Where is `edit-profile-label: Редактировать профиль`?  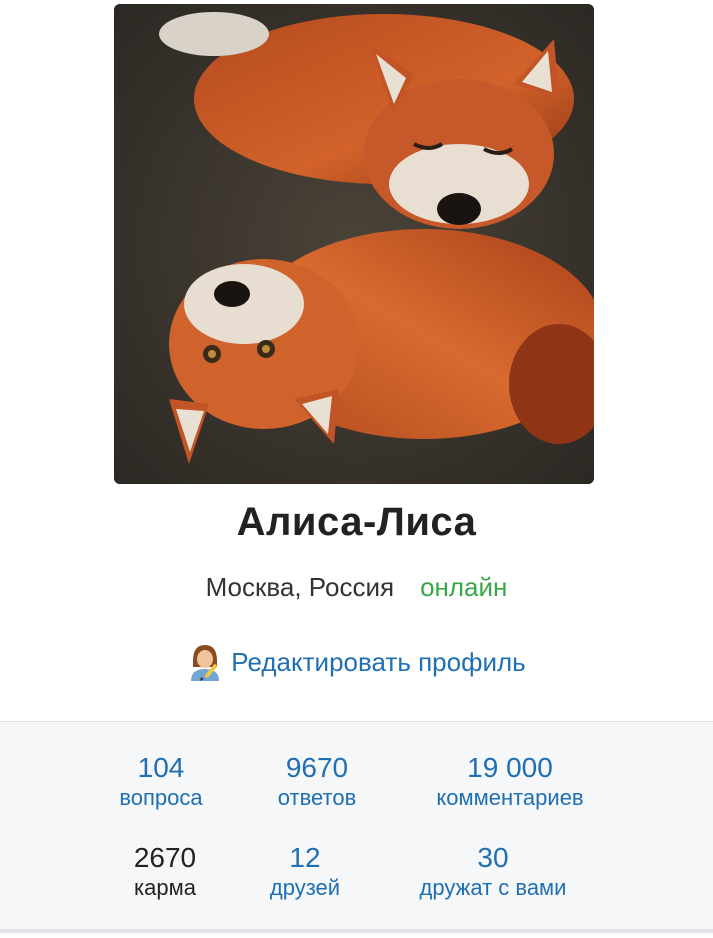 edit-profile-label: Редактировать профиль is located at coordinates (378, 661).